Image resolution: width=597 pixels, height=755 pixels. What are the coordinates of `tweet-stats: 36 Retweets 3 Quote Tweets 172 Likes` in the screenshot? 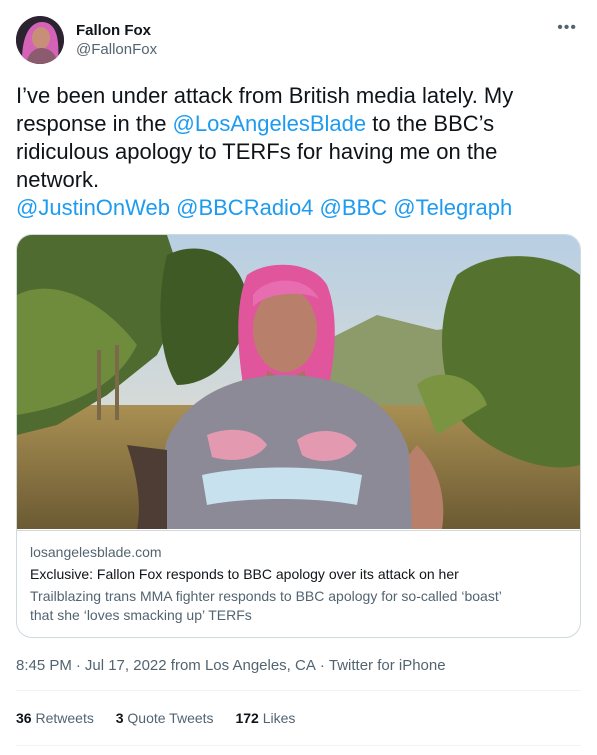 It's located at (164, 718).